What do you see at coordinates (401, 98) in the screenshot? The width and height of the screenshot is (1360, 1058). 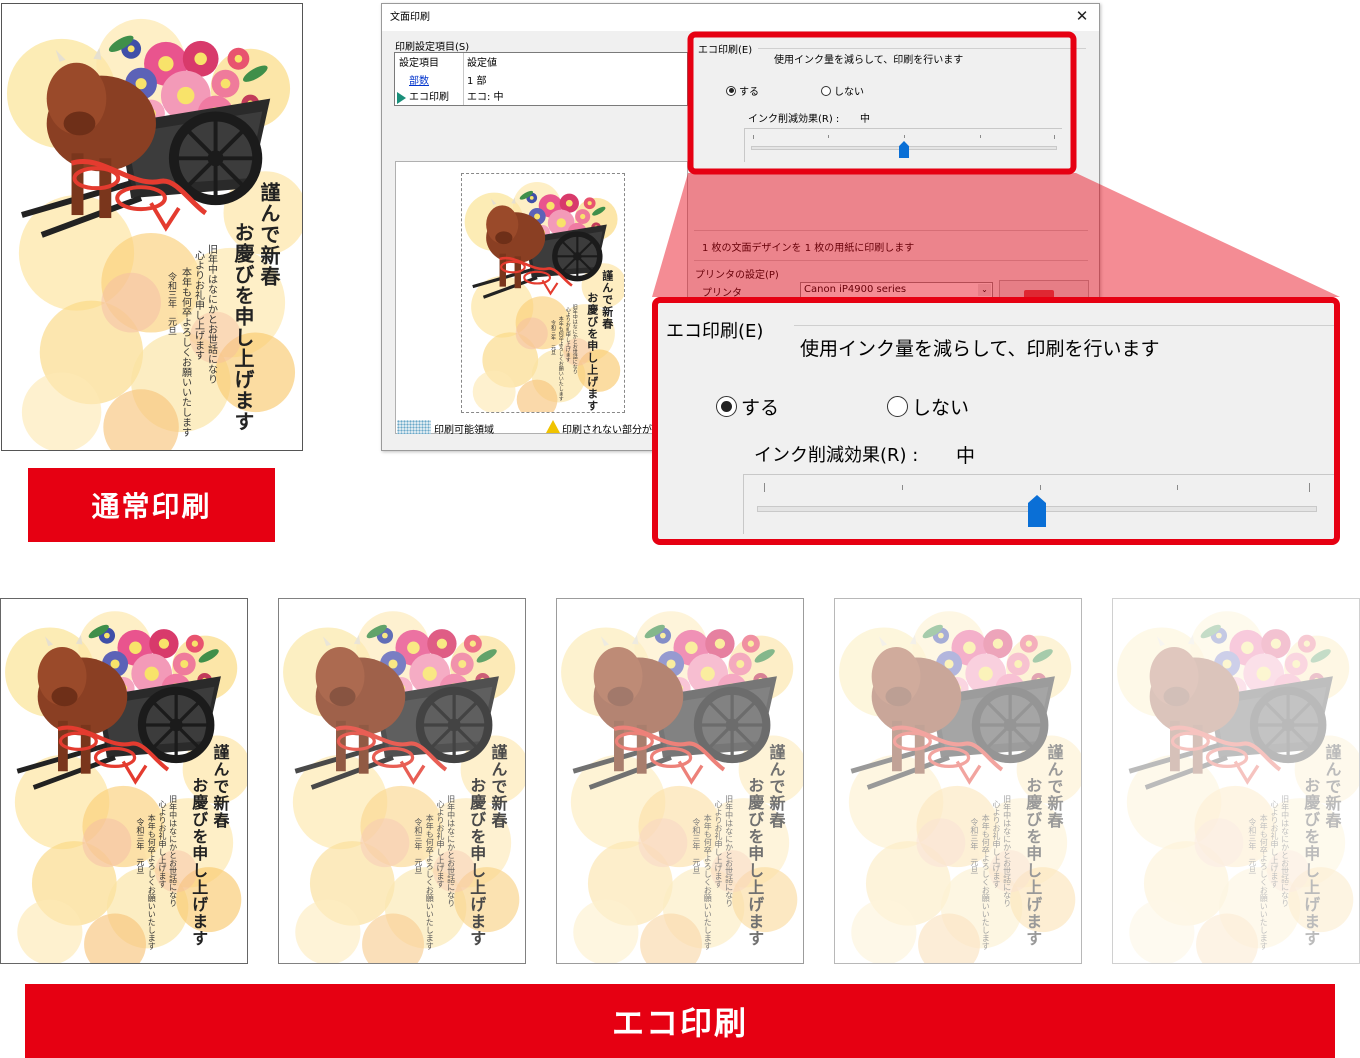 I see `triangle-right-icon` at bounding box center [401, 98].